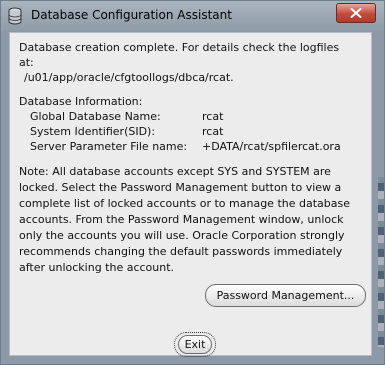 The width and height of the screenshot is (385, 365). I want to click on info-label: Global Database Name:, so click(95, 116).